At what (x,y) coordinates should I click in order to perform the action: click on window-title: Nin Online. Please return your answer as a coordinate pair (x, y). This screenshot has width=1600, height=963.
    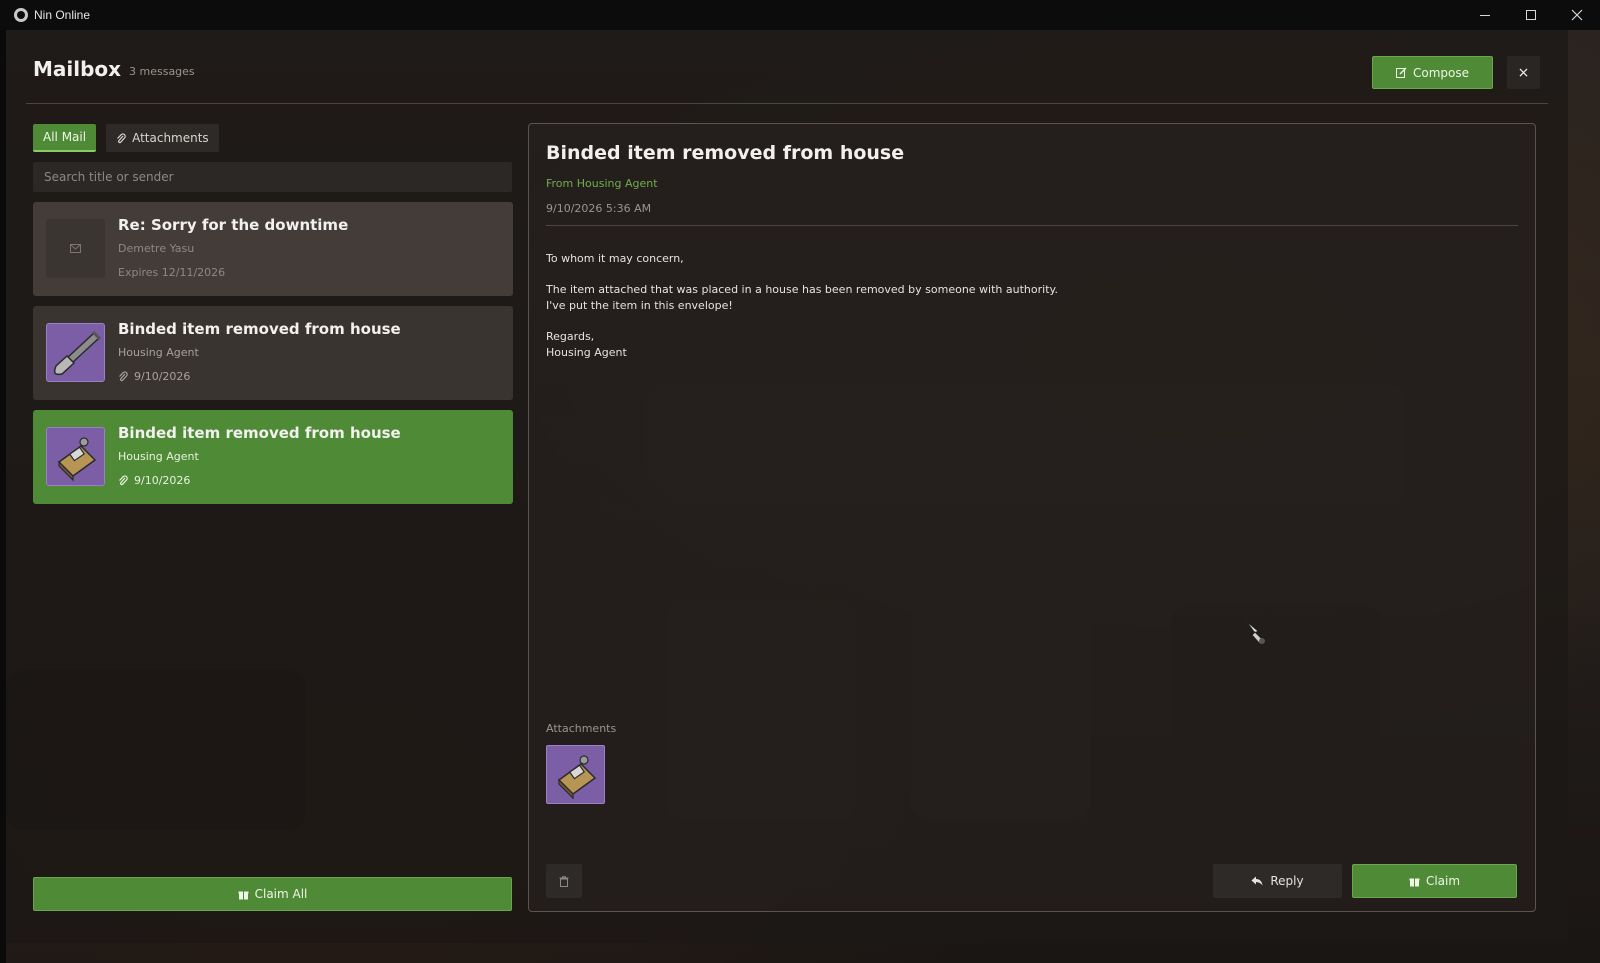
    Looking at the image, I should click on (62, 15).